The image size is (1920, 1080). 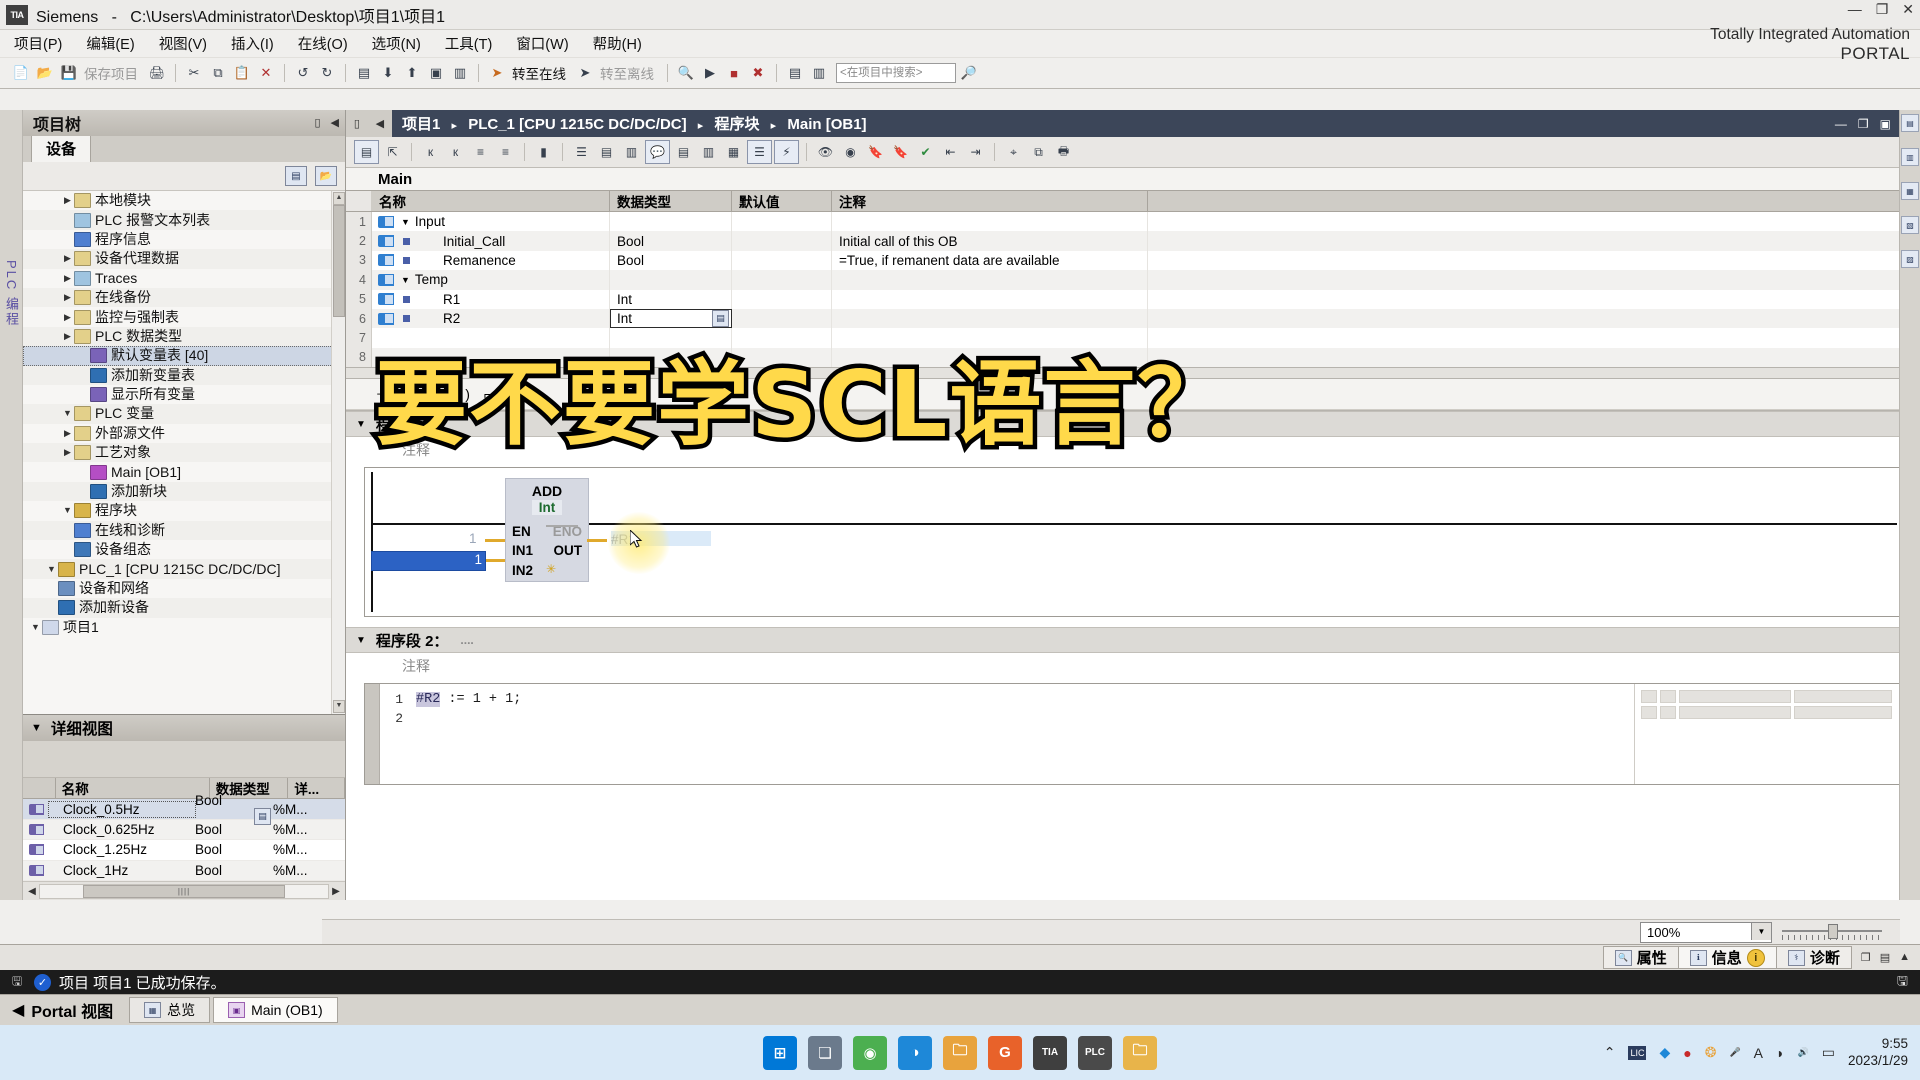 I want to click on scroll-up-arrow: ▲, so click(x=339, y=198).